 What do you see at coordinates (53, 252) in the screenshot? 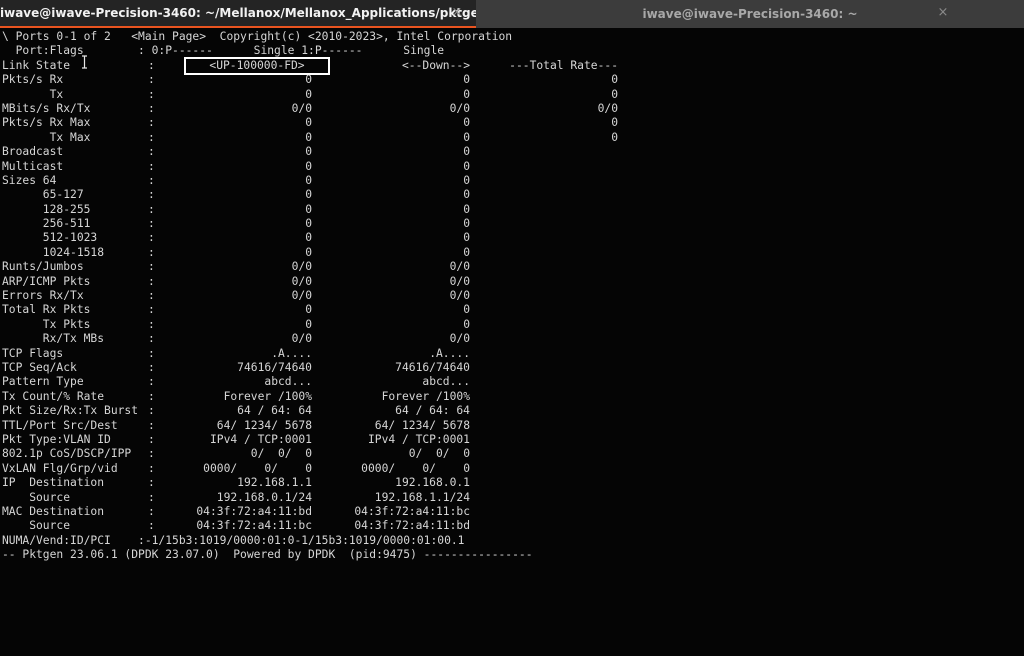
I see `stat-label: 1024-1518` at bounding box center [53, 252].